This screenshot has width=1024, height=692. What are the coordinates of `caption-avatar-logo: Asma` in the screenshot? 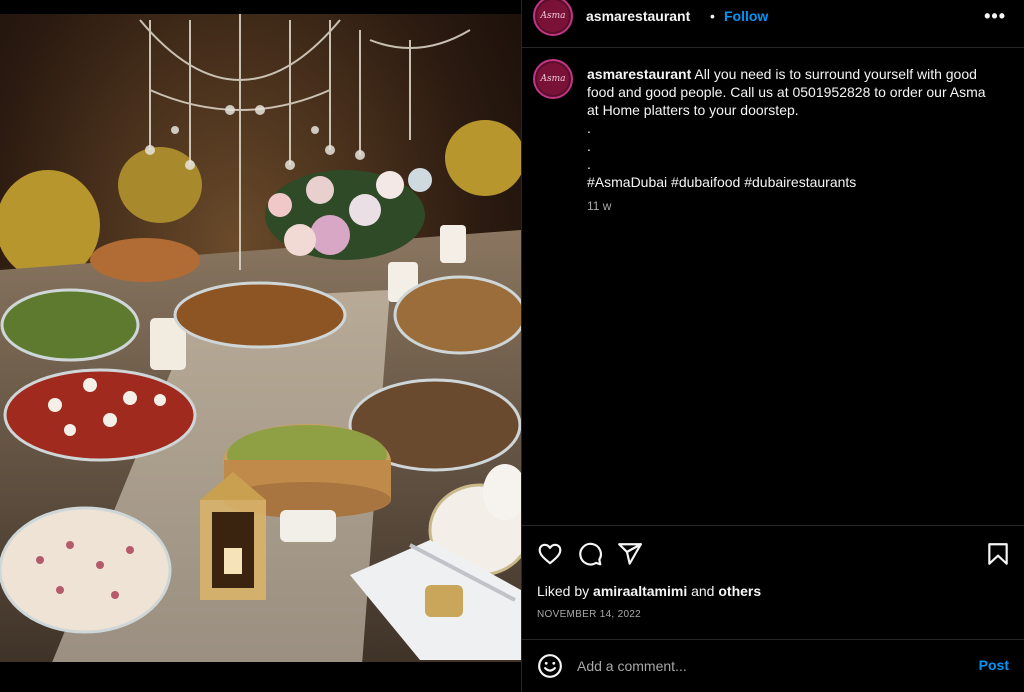 It's located at (553, 79).